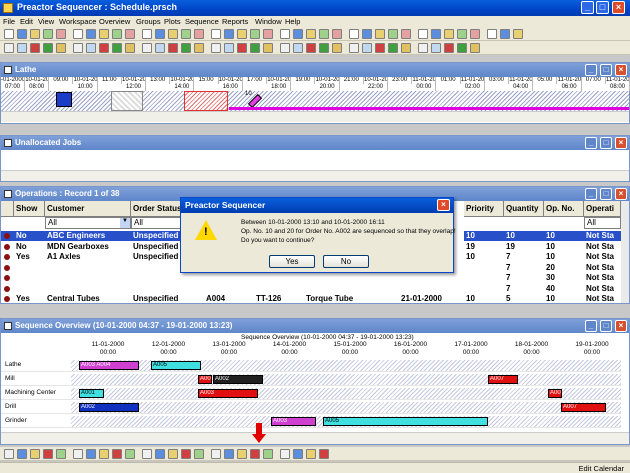 The width and height of the screenshot is (630, 473). What do you see at coordinates (484, 209) in the screenshot?
I see `column-header-priority: Priority` at bounding box center [484, 209].